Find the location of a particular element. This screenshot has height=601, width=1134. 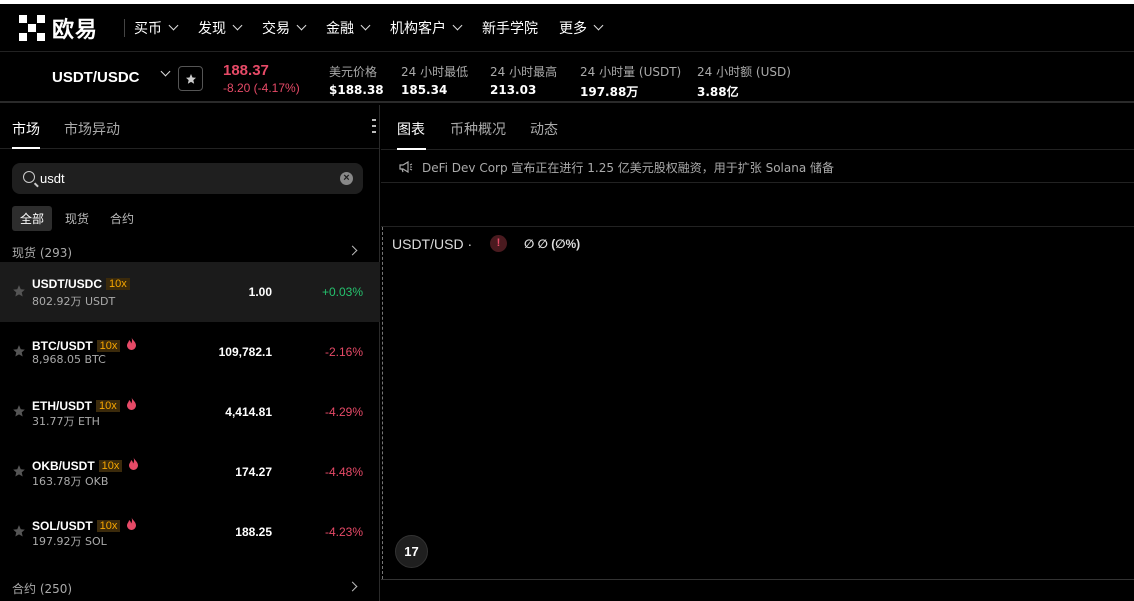

brand-name: 欧易 is located at coordinates (75, 30).